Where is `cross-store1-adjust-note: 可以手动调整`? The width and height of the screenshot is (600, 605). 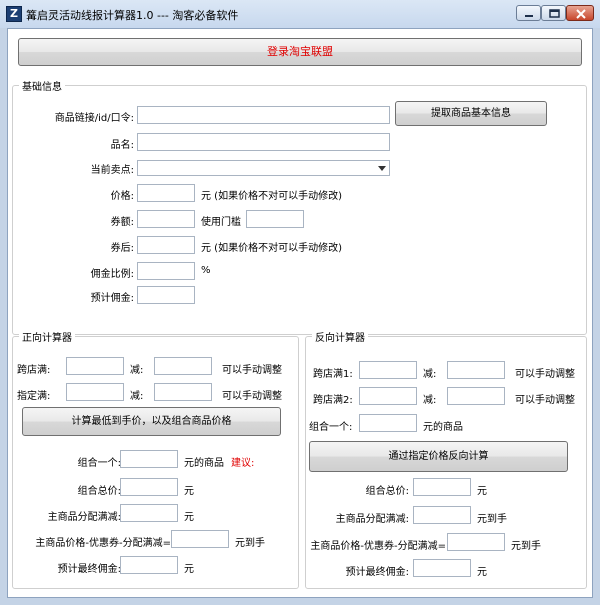 cross-store1-adjust-note: 可以手动调整 is located at coordinates (545, 374).